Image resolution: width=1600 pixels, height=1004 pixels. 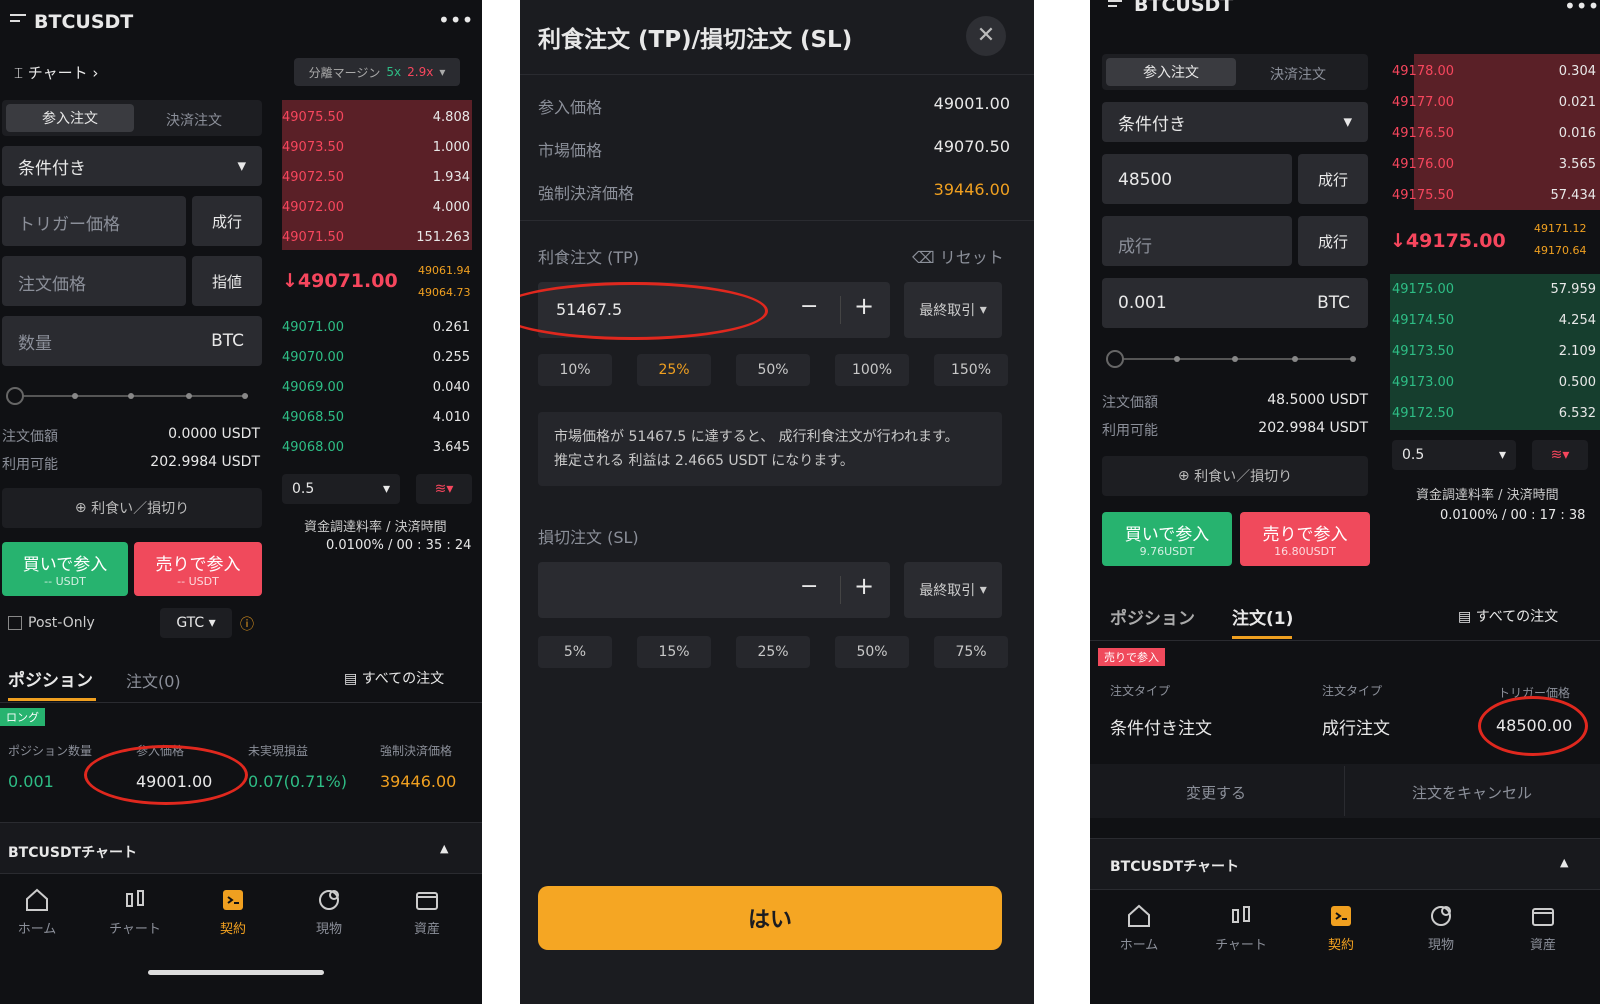 What do you see at coordinates (575, 652) in the screenshot?
I see `percent-chip: 5%` at bounding box center [575, 652].